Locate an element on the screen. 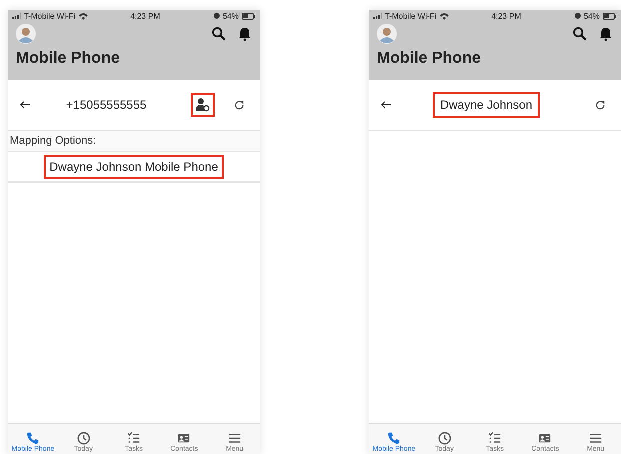 The width and height of the screenshot is (621, 454). contact-title: +15055555555 is located at coordinates (106, 105).